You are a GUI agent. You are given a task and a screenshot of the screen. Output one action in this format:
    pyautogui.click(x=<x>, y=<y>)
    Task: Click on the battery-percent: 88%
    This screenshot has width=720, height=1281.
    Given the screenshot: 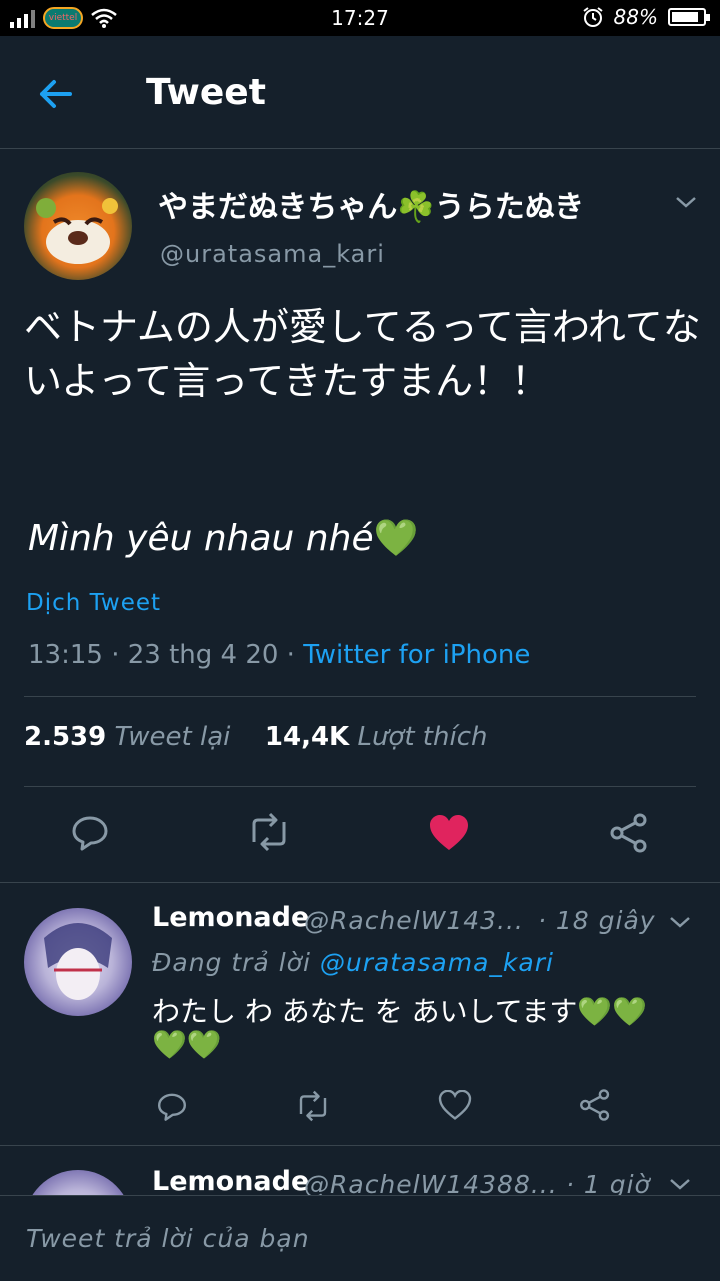 What is the action you would take?
    pyautogui.click(x=635, y=17)
    